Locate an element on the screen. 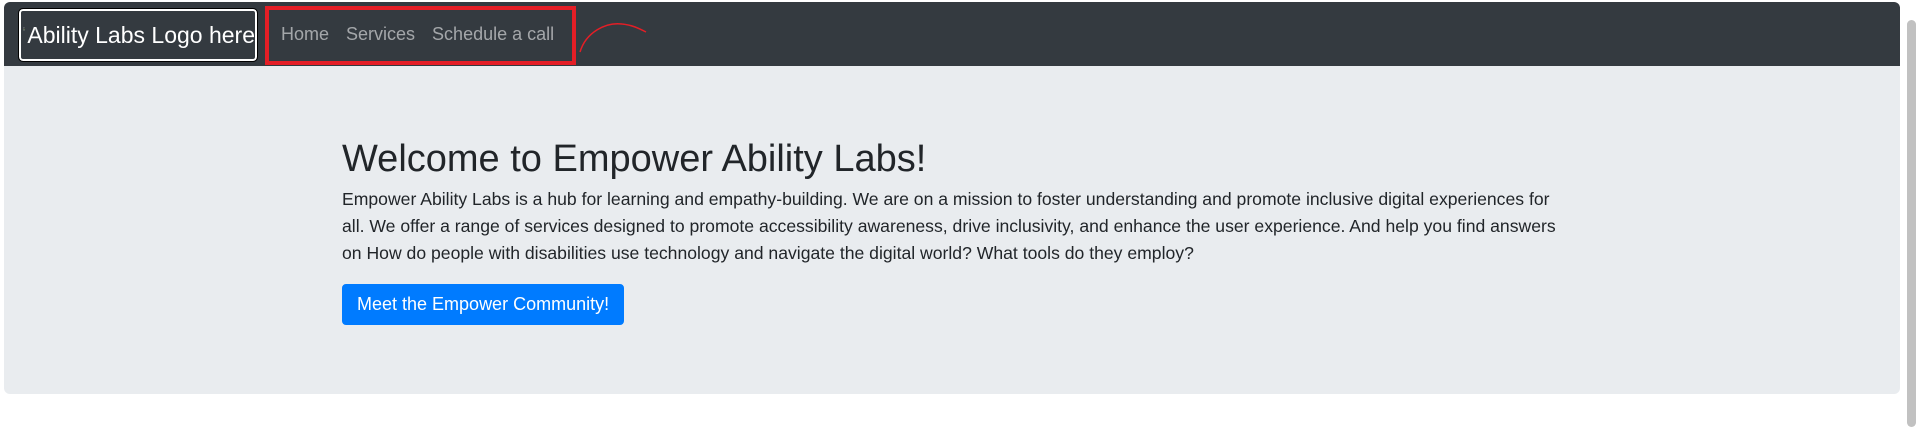  hero-title: Welcome to Empower Ability Labs! is located at coordinates (634, 159).